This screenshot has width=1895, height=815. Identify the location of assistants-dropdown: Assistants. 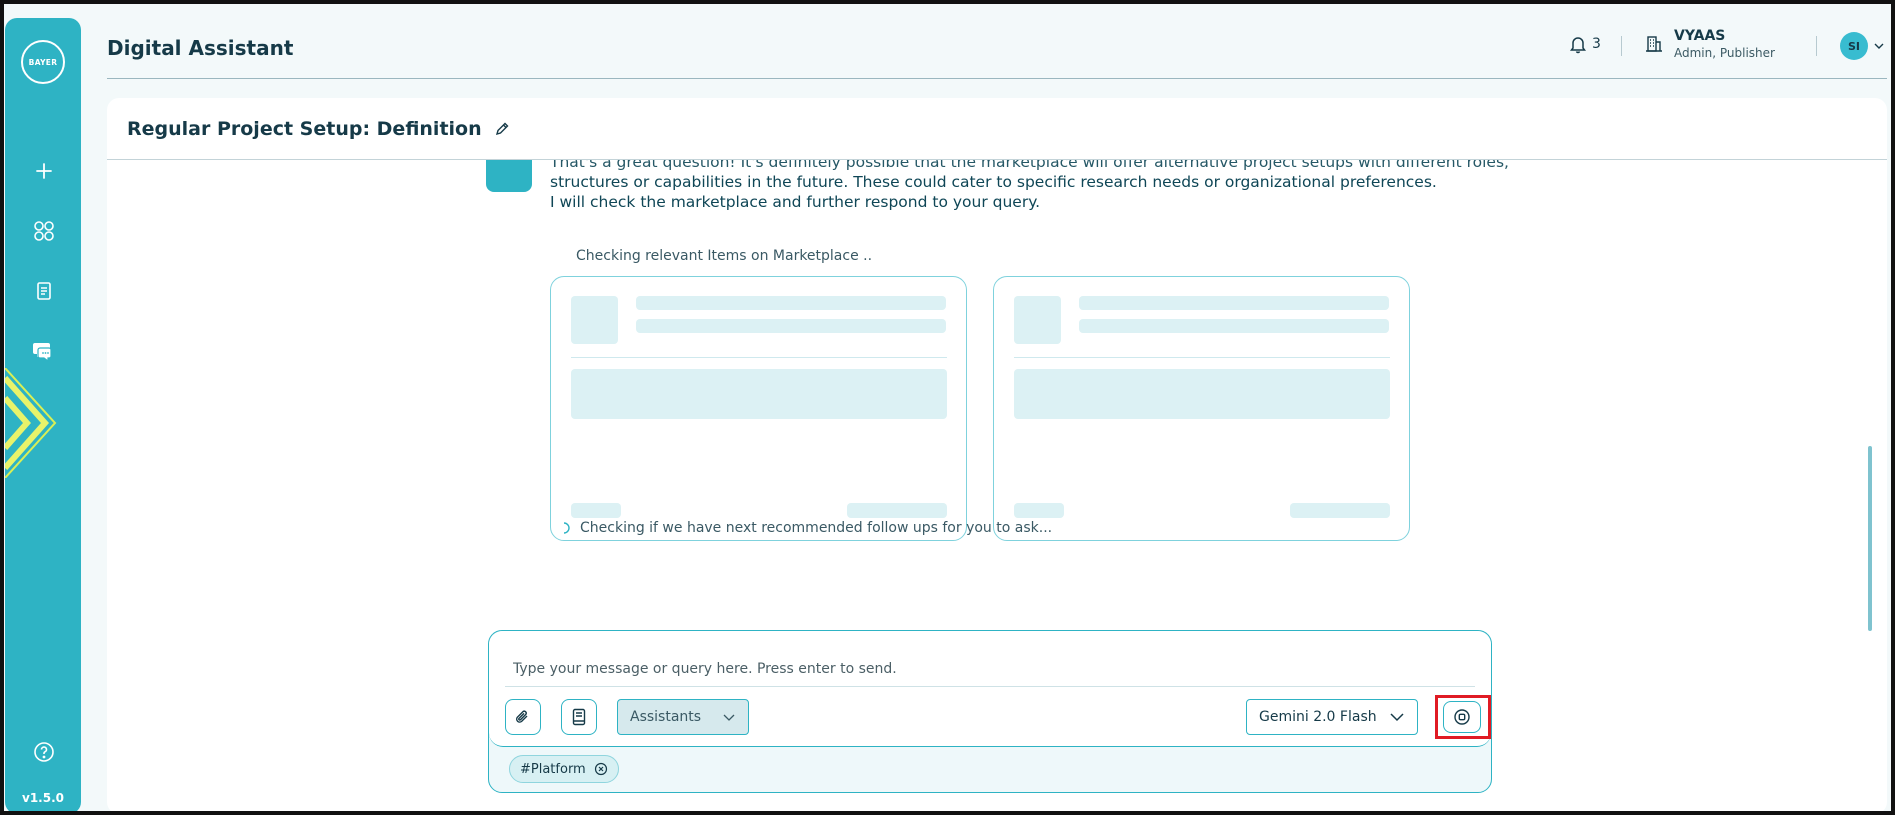
(683, 717).